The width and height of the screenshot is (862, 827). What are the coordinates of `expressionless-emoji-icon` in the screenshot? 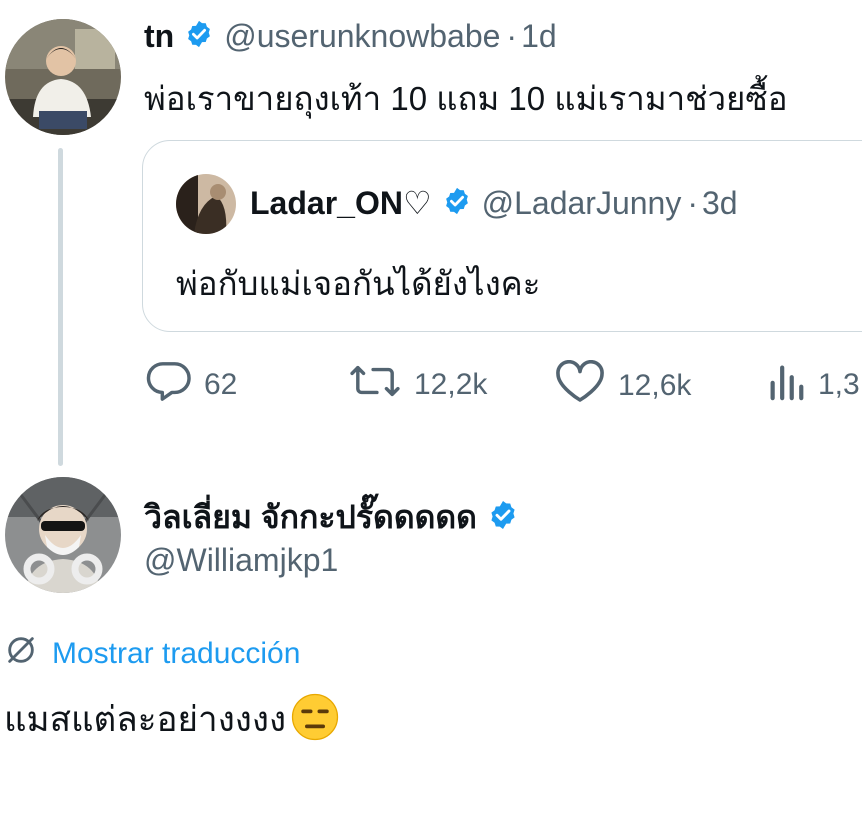 It's located at (315, 719).